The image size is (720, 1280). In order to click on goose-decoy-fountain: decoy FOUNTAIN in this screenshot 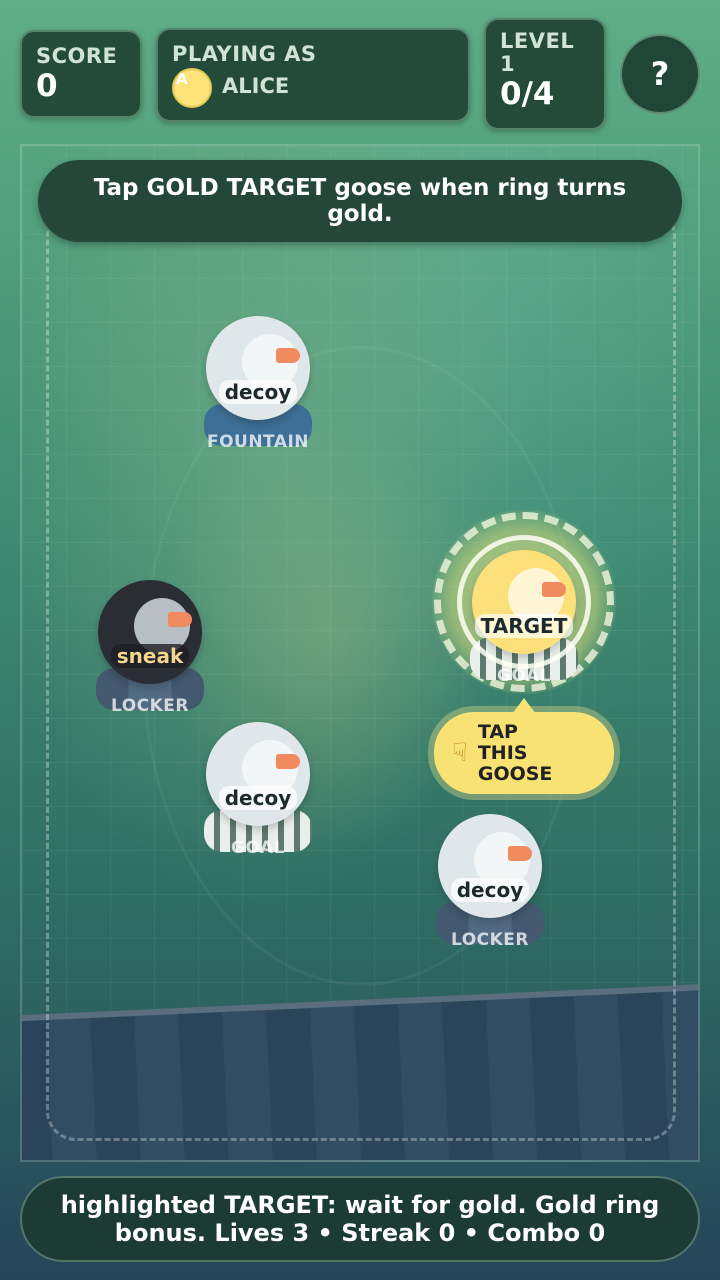, I will do `click(256, 386)`.